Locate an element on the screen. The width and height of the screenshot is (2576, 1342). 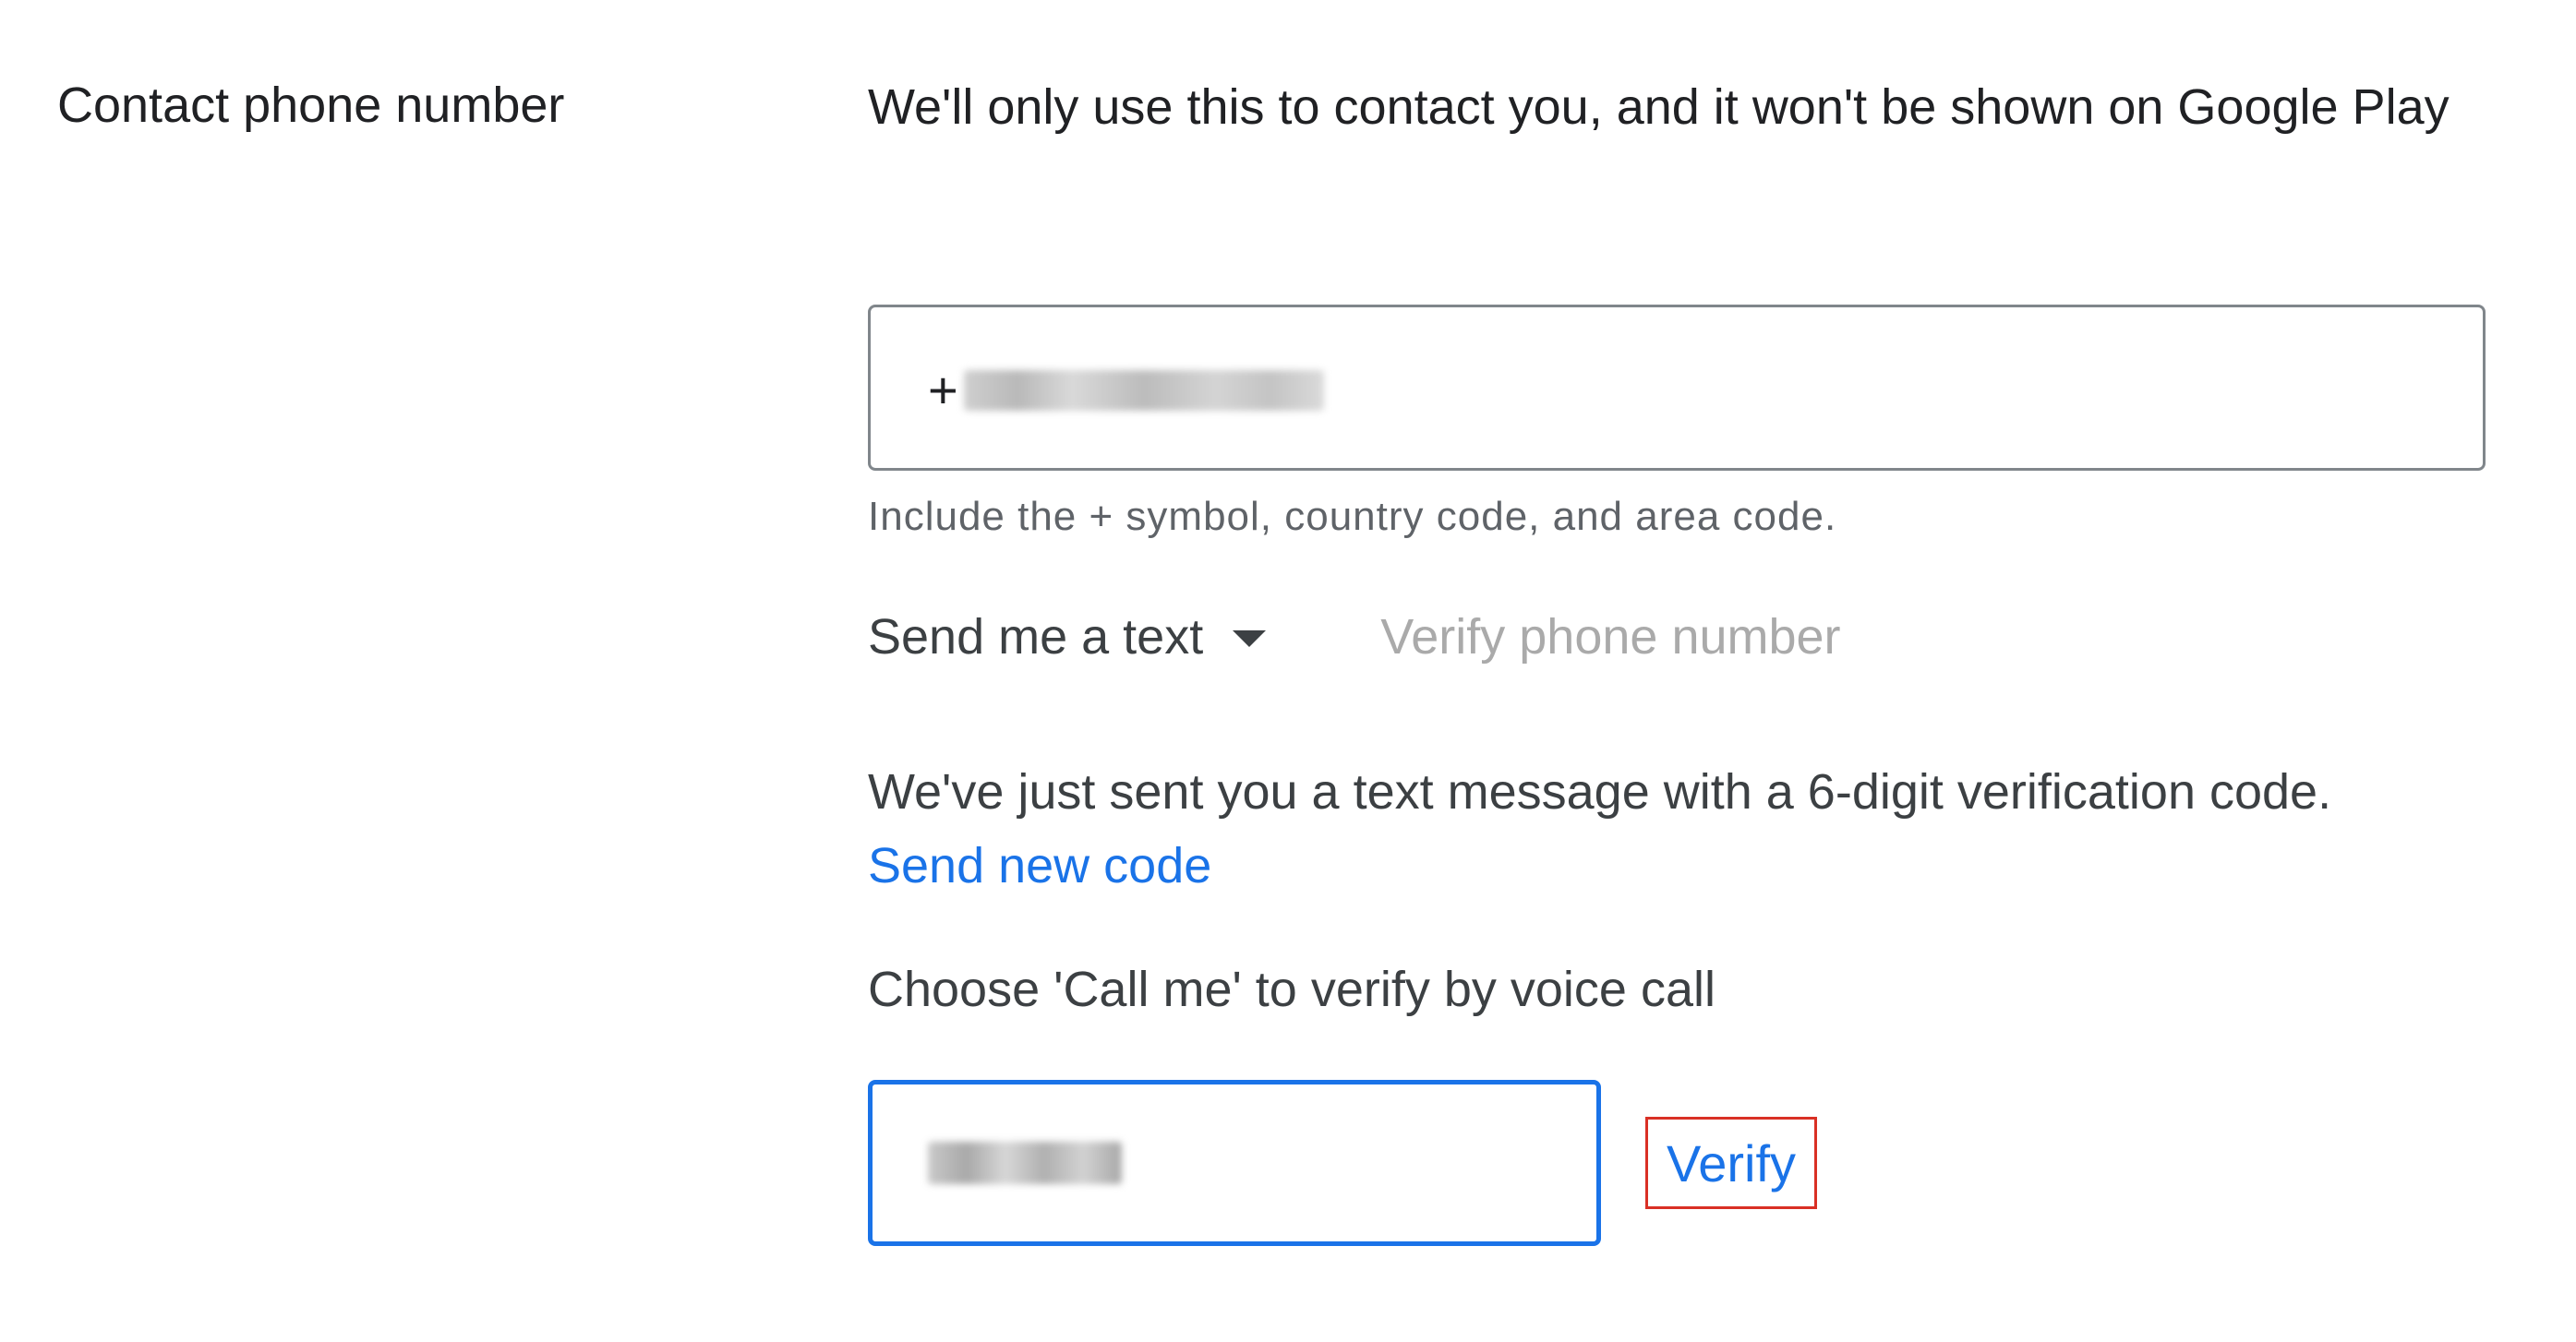
call-me-hint: Choose 'Call me' to verify by voice call is located at coordinates (1291, 989).